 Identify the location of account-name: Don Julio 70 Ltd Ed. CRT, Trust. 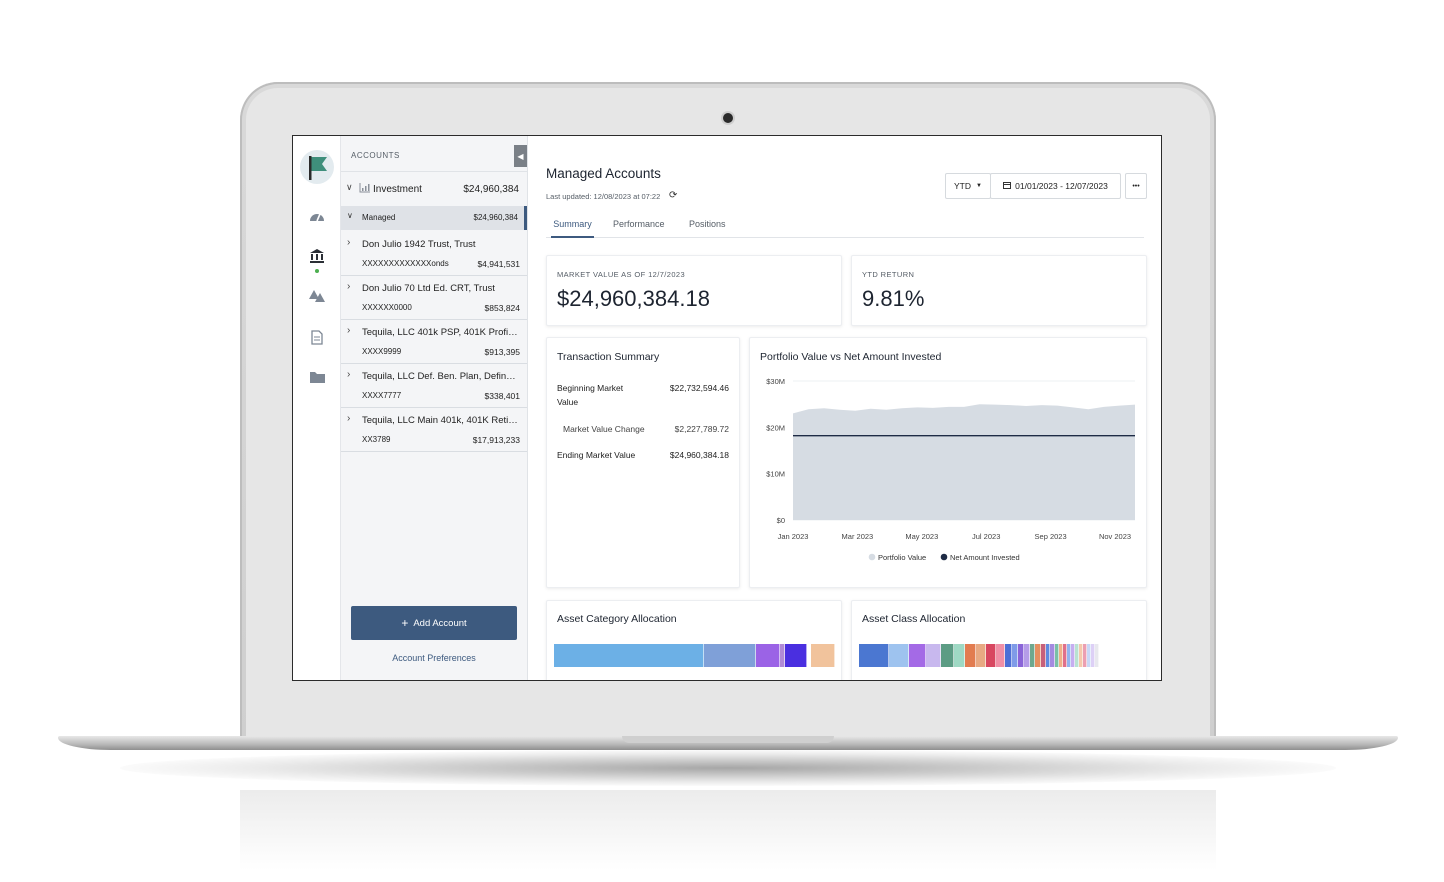
(428, 288).